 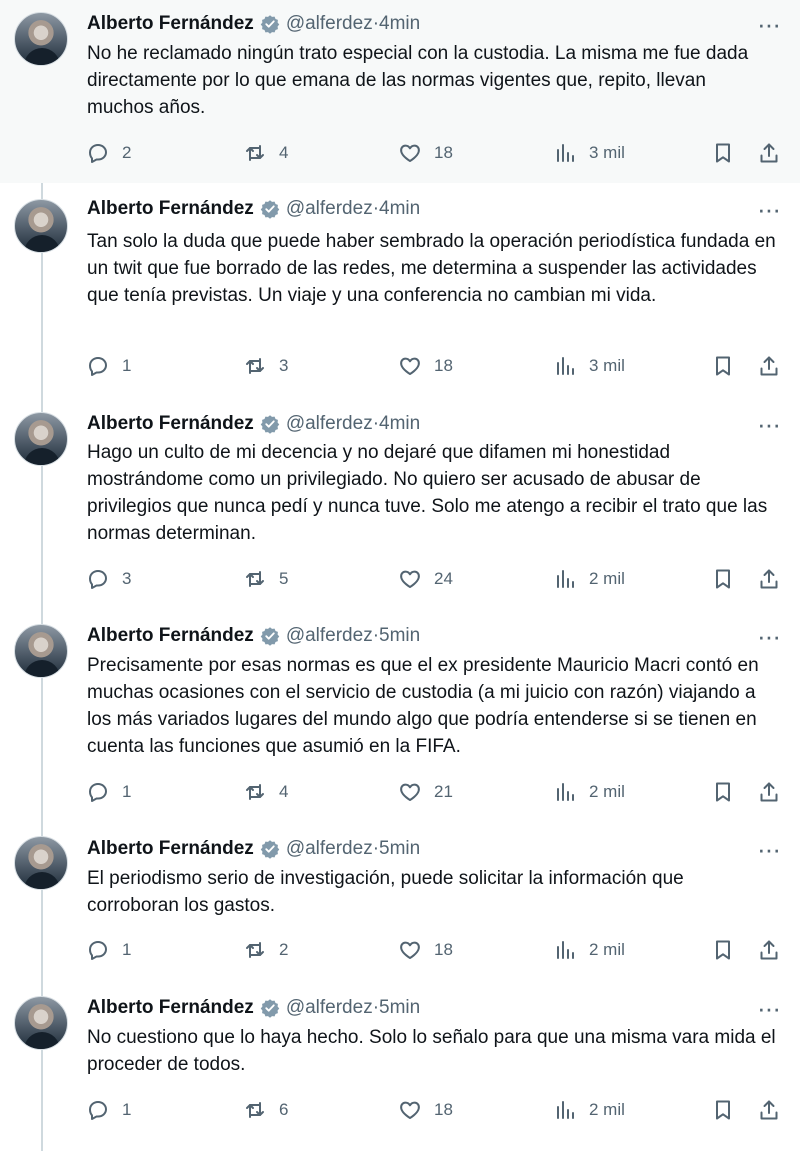 I want to click on like-button: 24, so click(x=425, y=579).